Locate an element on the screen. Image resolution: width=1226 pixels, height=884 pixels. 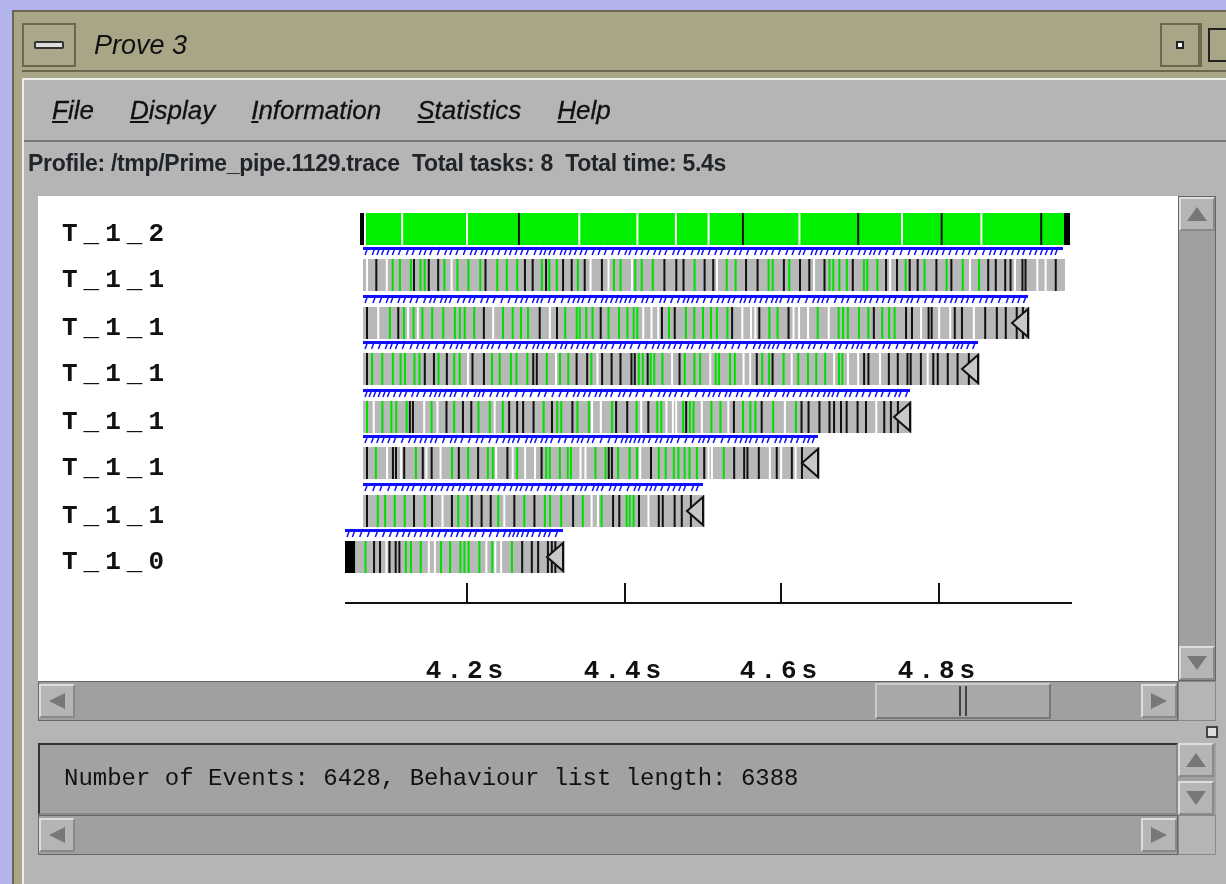
menu-item: Help is located at coordinates (584, 110).